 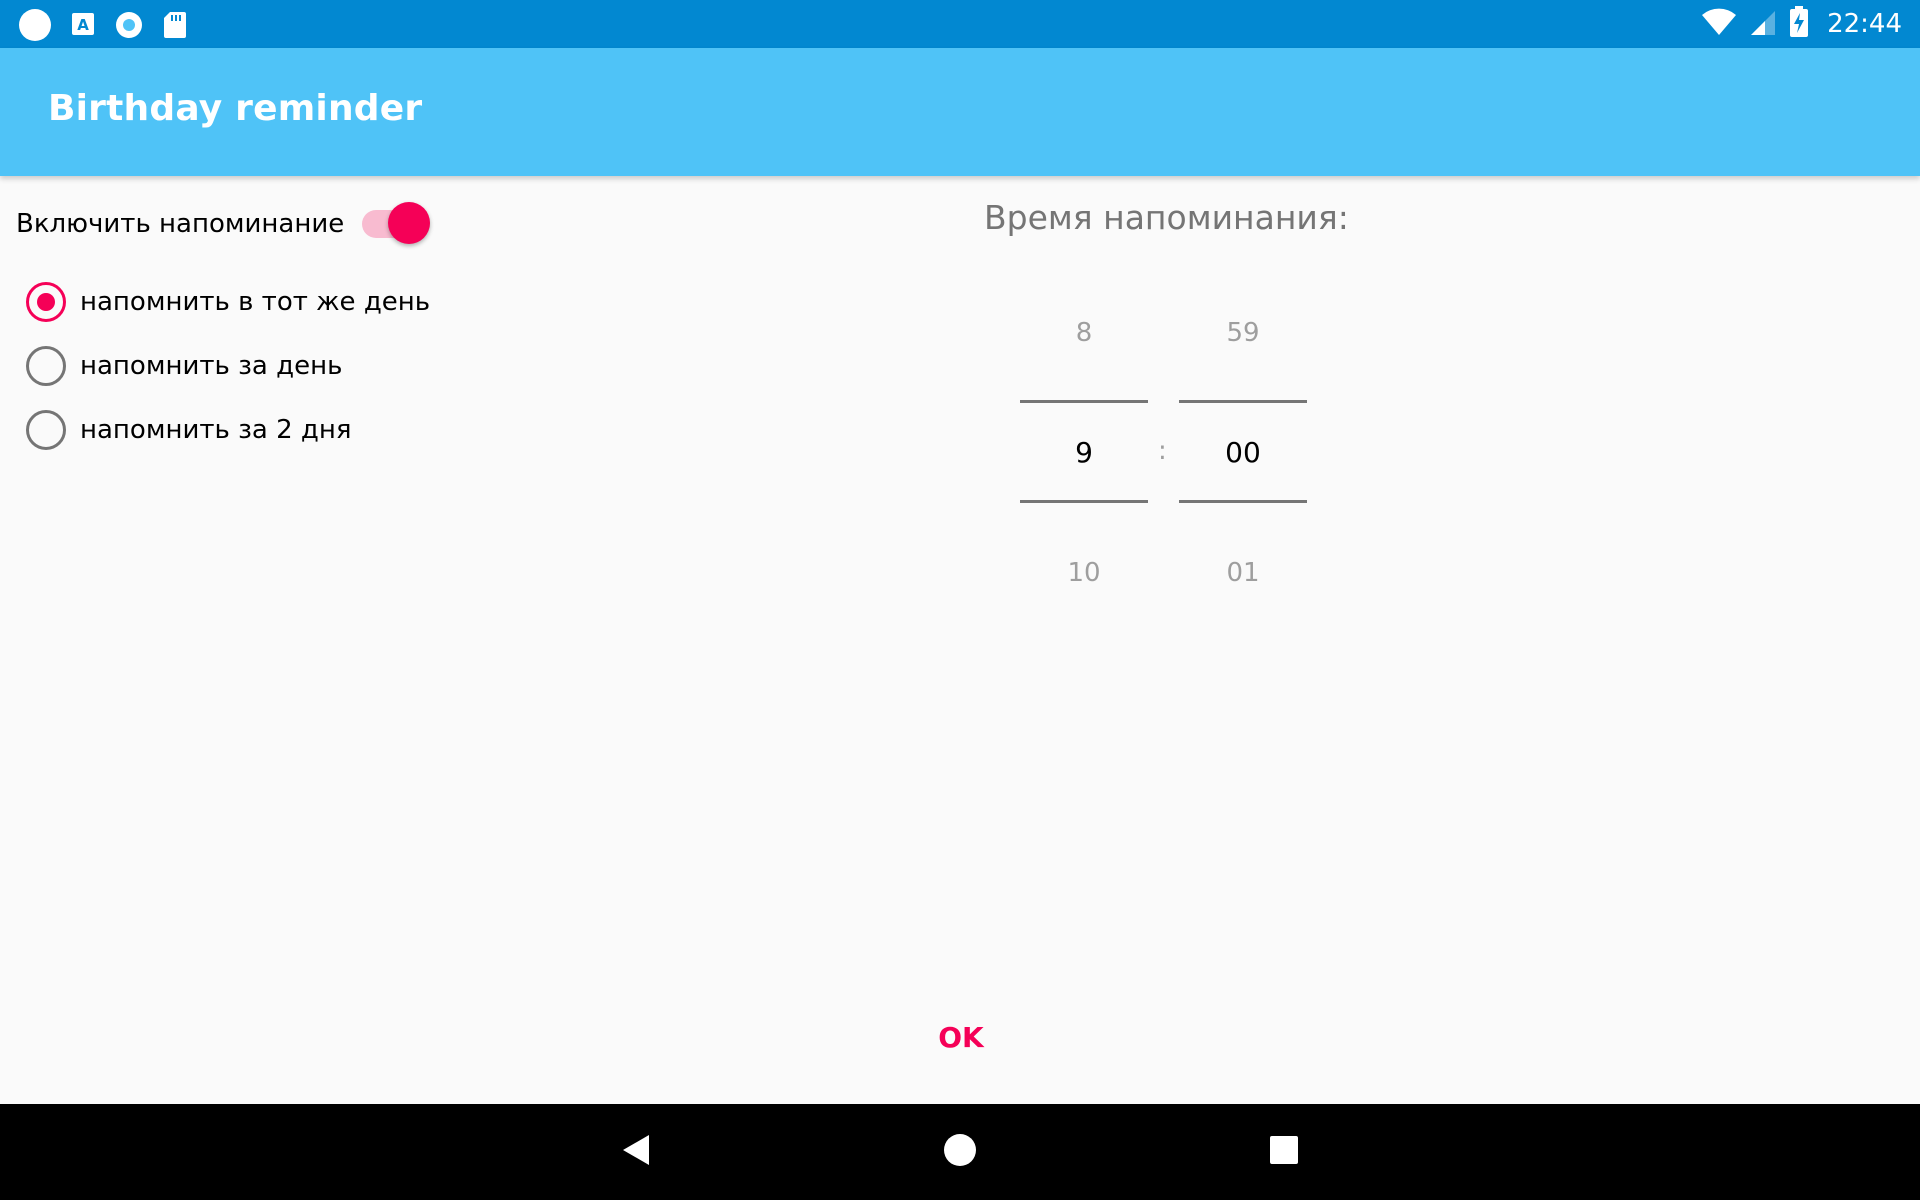 I want to click on system-icons: 22:44, so click(x=1801, y=24).